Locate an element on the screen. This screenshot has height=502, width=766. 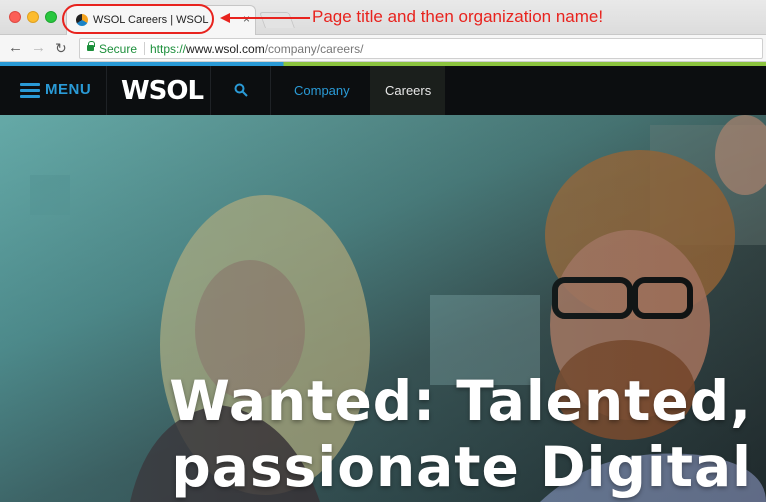
hero-heading-line-2: passionate Digital is located at coordinates (461, 467).